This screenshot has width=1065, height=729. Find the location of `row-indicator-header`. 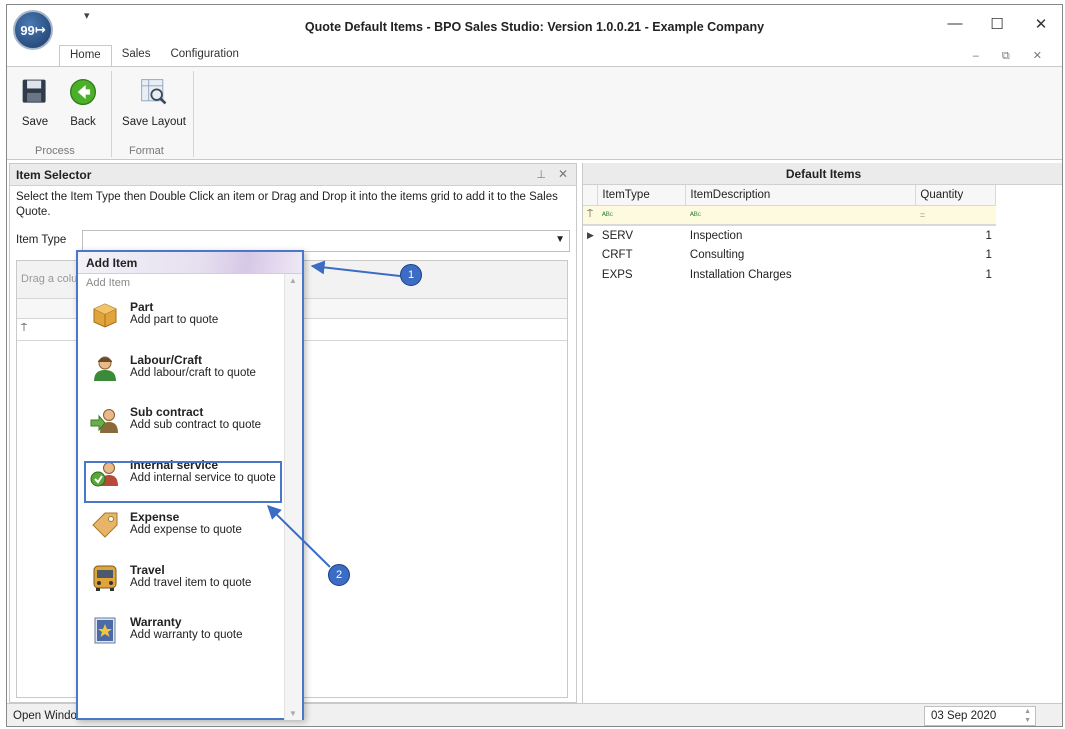

row-indicator-header is located at coordinates (591, 195).